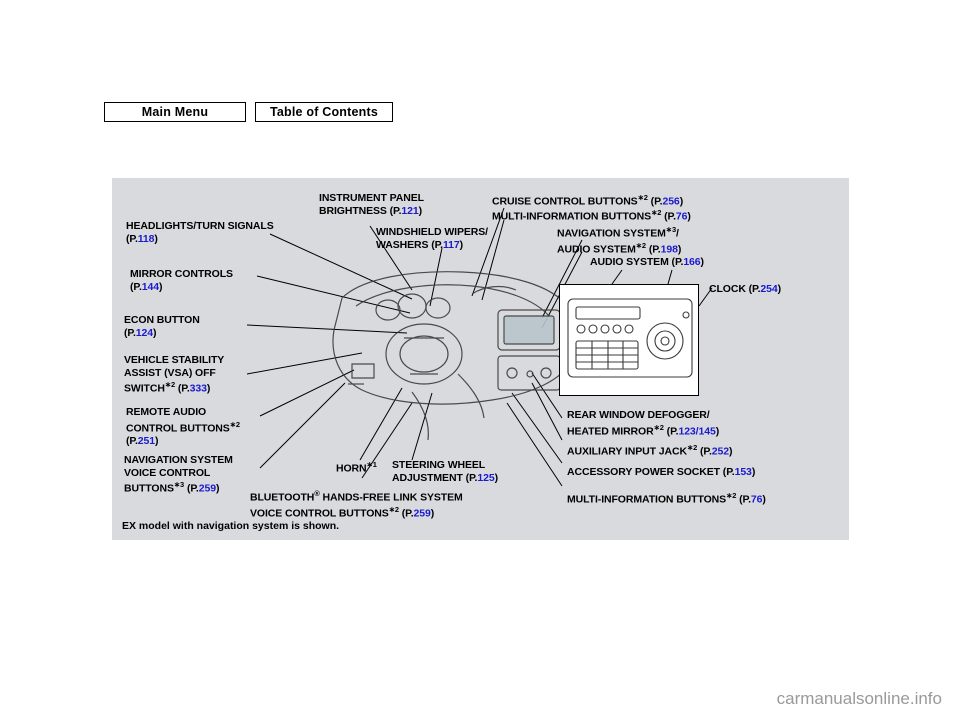  I want to click on watermark: carmanualsonline.info, so click(859, 698).